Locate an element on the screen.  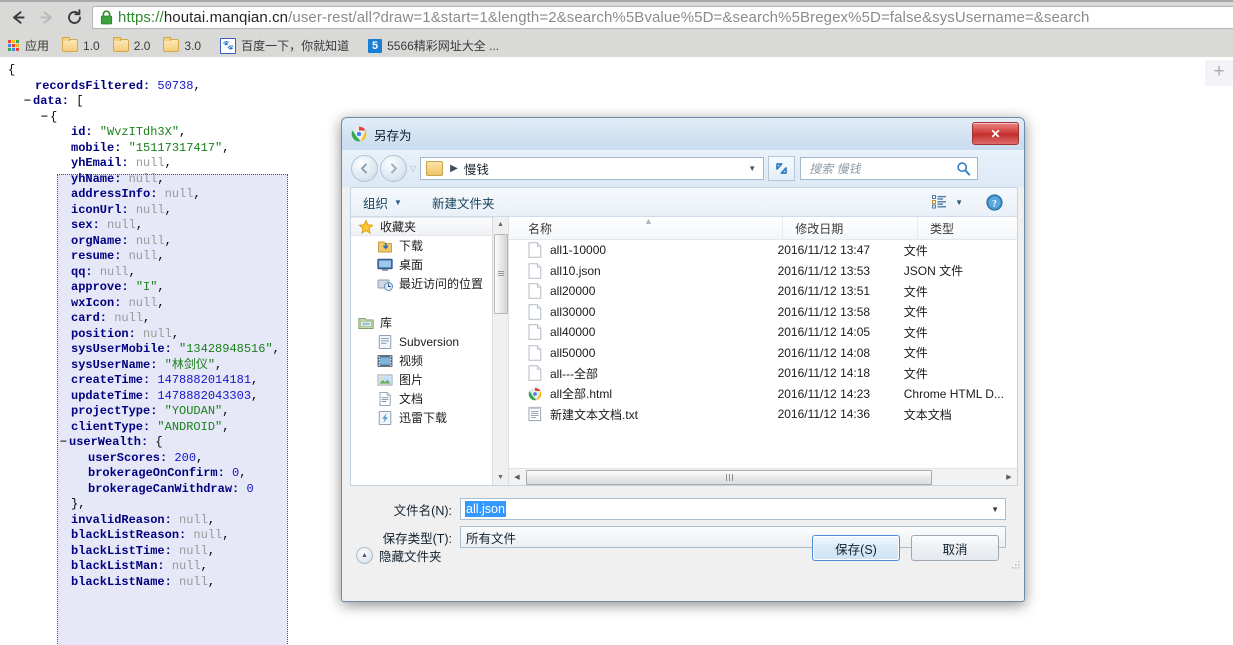
bookmark-folder-3: 3.0 is located at coordinates (182, 46).